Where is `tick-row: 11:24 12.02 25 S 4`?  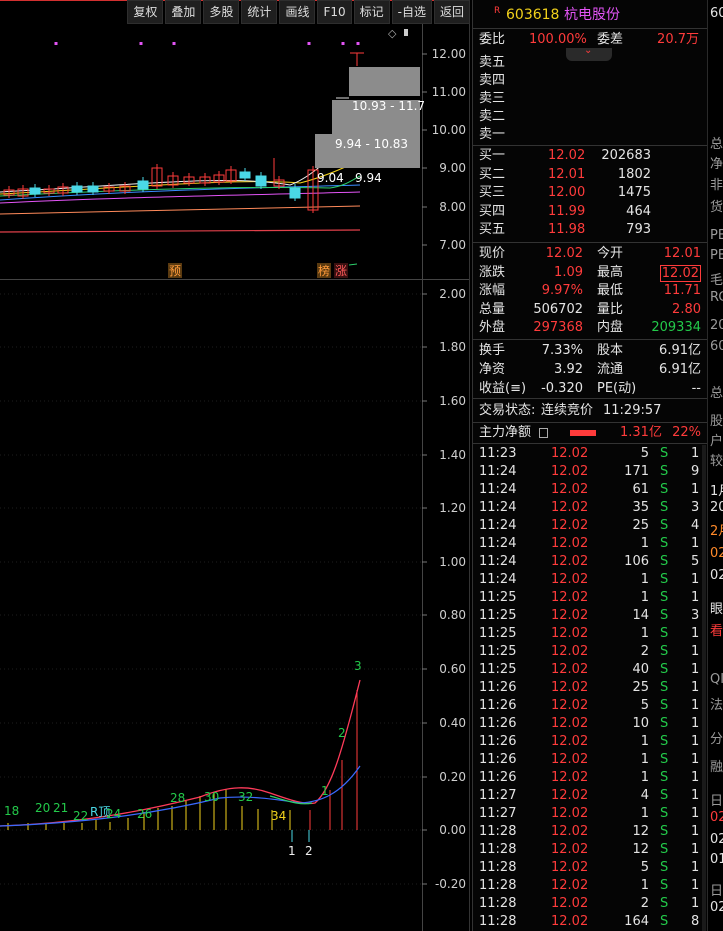
tick-row: 11:24 12.02 25 S 4 is located at coordinates (590, 526).